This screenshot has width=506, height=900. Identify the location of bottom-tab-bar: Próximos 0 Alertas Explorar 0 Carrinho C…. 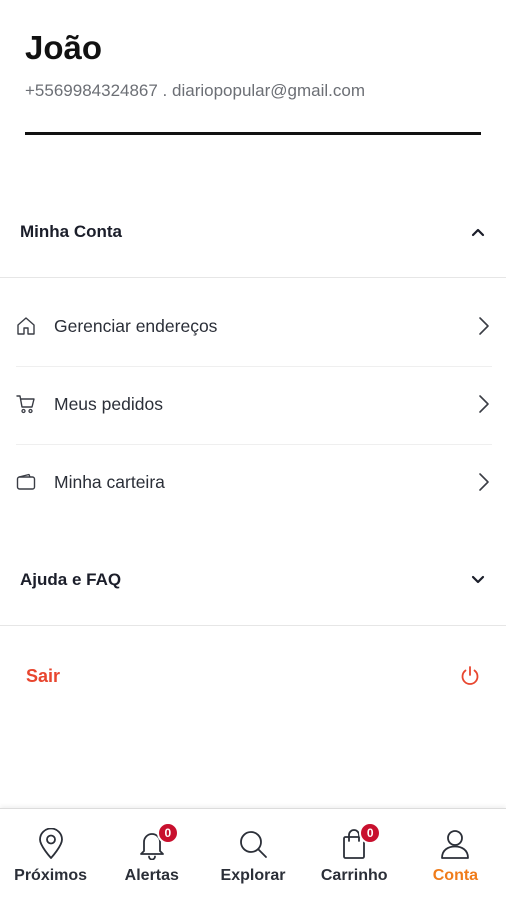
(253, 854).